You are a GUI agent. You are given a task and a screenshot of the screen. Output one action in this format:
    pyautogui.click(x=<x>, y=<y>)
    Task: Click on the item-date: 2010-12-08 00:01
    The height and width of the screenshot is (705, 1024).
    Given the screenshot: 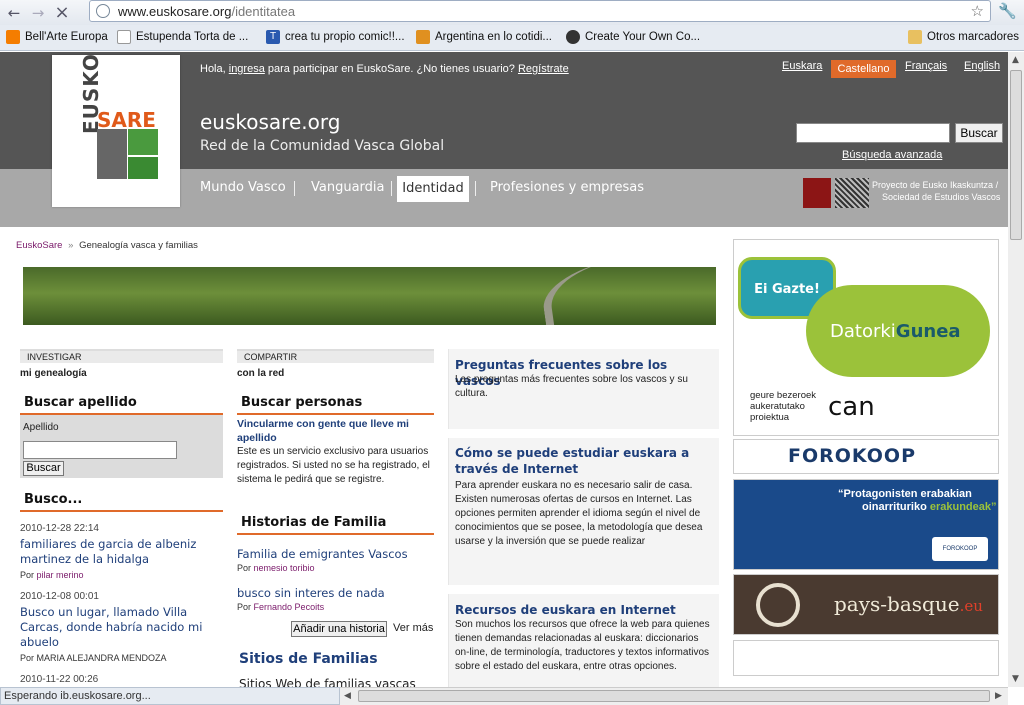 What is the action you would take?
    pyautogui.click(x=59, y=596)
    